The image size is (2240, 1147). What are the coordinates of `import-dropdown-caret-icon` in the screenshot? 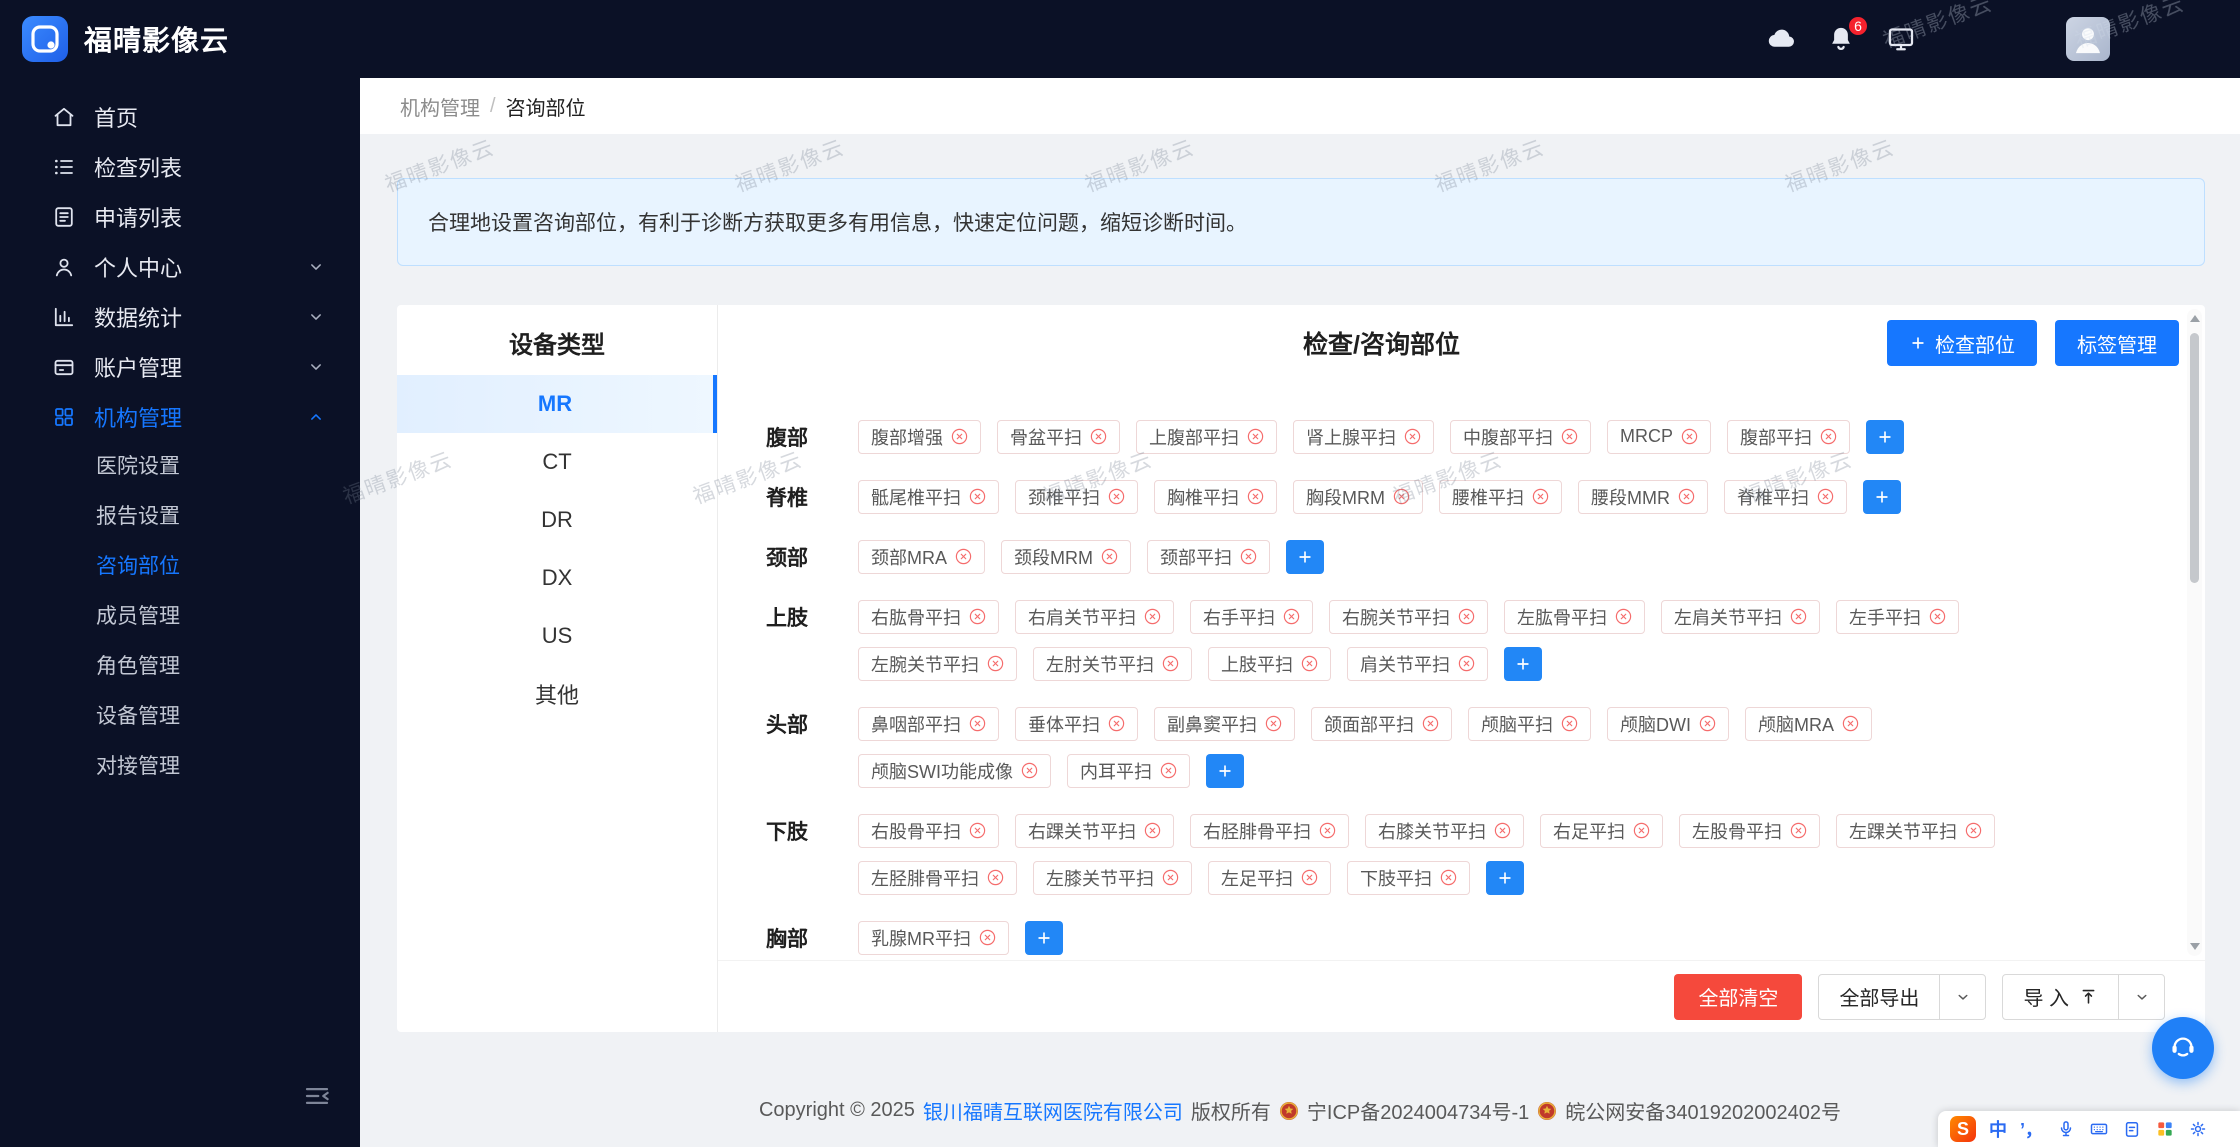 It's located at (2141, 996).